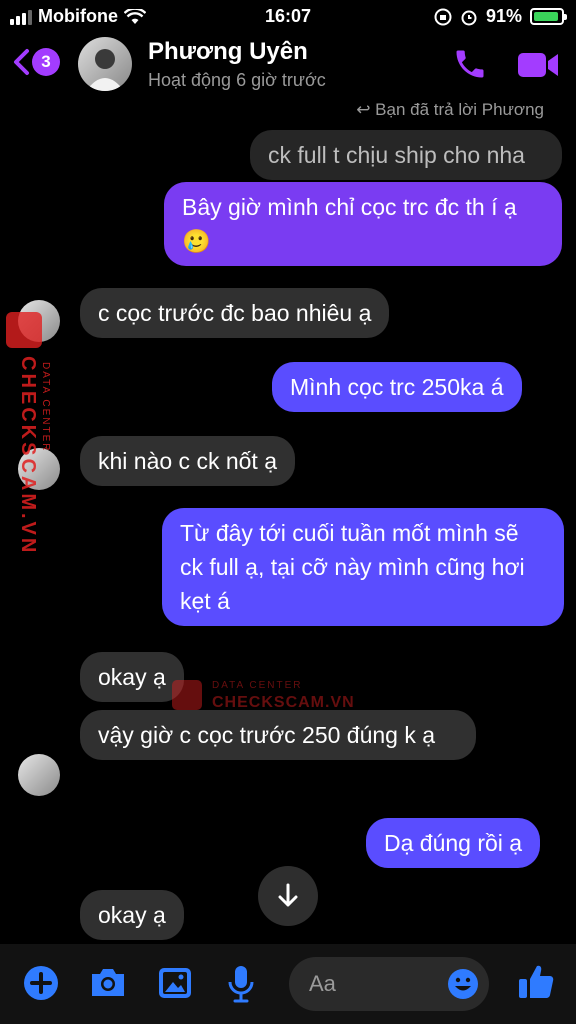 This screenshot has height=1024, width=576. I want to click on status-right: 91%, so click(500, 16).